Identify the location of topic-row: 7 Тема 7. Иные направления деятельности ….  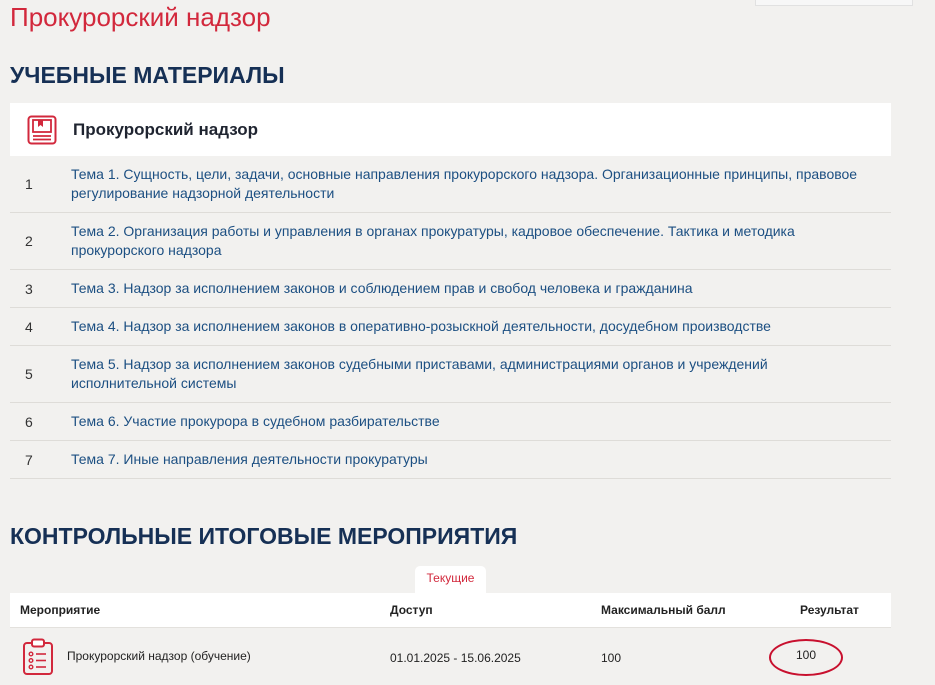
(450, 460).